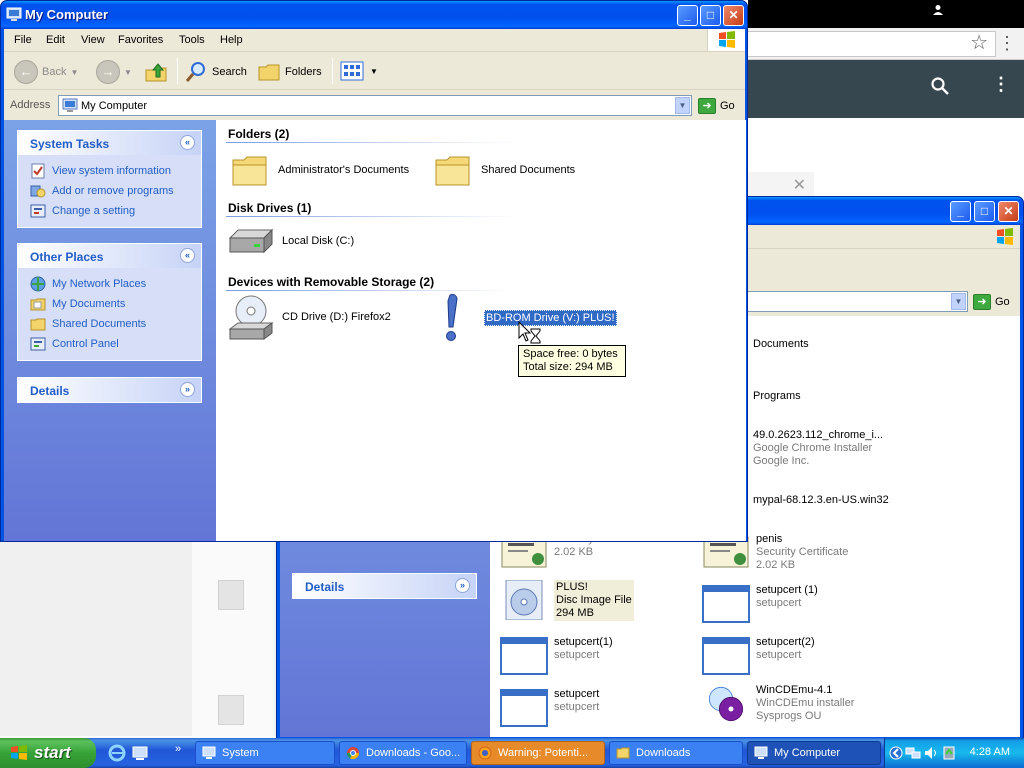 This screenshot has height=768, width=1024. I want to click on url-field, so click(872, 44).